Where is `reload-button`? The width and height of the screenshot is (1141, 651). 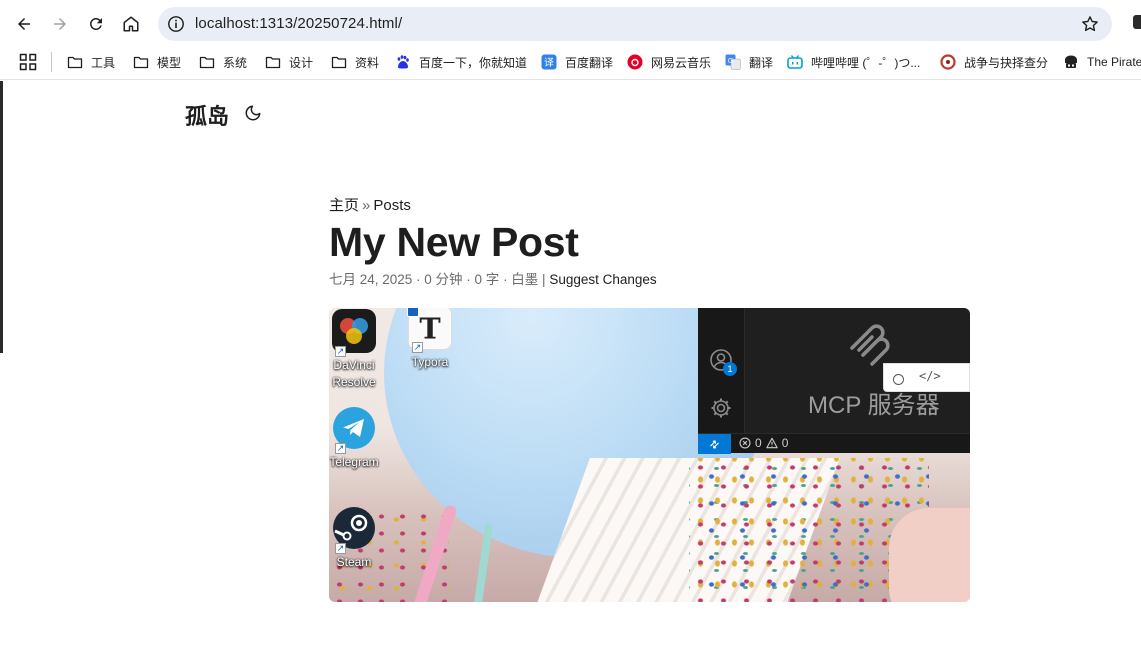 reload-button is located at coordinates (96, 24).